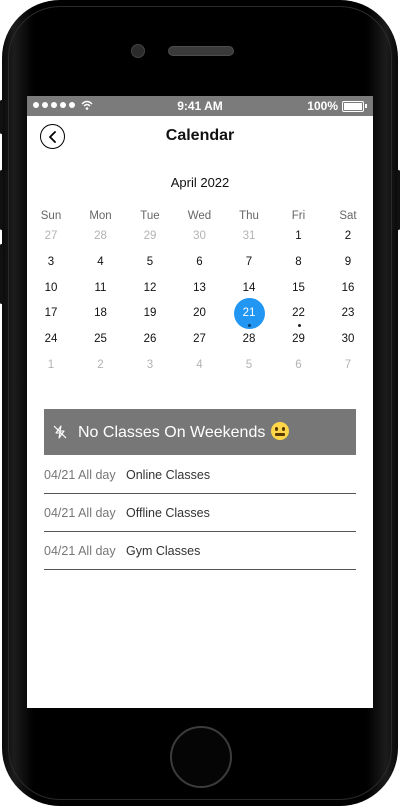 The height and width of the screenshot is (808, 400). What do you see at coordinates (298, 287) in the screenshot?
I see `calendar-day-number: 15` at bounding box center [298, 287].